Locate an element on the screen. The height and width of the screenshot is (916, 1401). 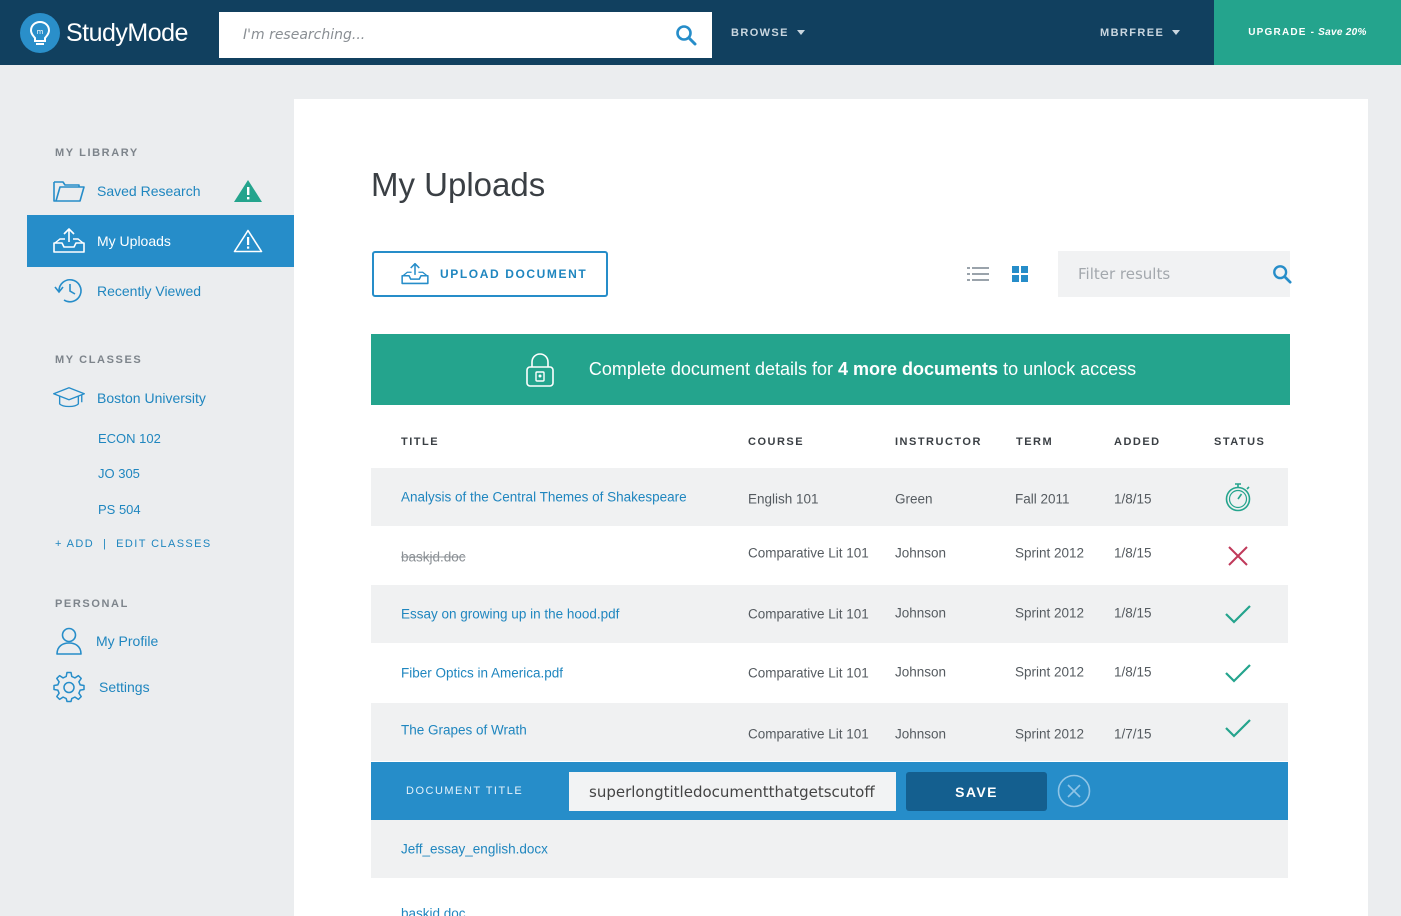
studymode-logo: m StudyMode is located at coordinates (104, 33).